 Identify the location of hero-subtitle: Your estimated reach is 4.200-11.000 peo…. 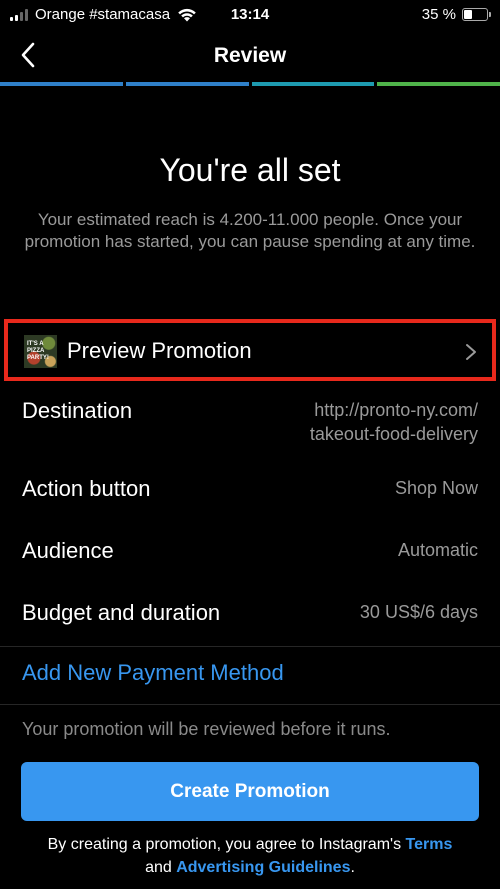
(250, 230).